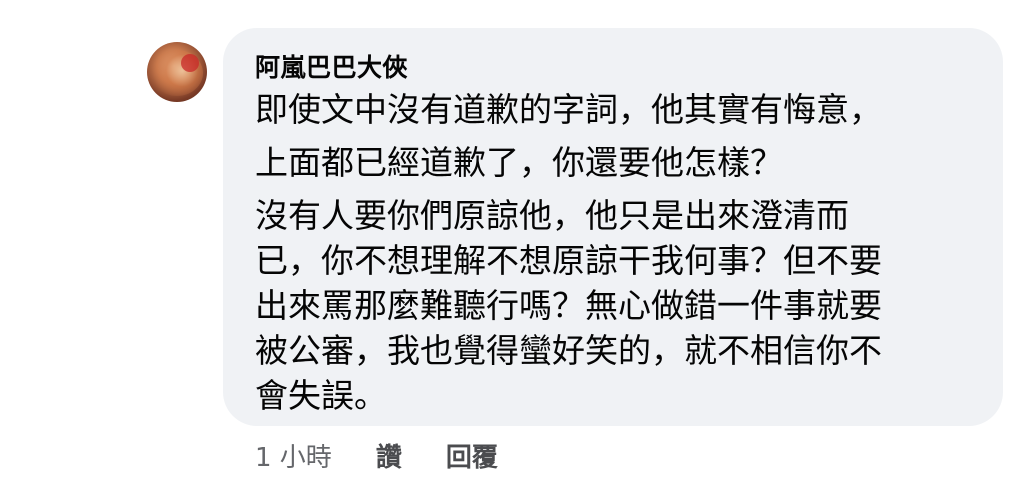  What do you see at coordinates (190, 63) in the screenshot?
I see `avatar-accent` at bounding box center [190, 63].